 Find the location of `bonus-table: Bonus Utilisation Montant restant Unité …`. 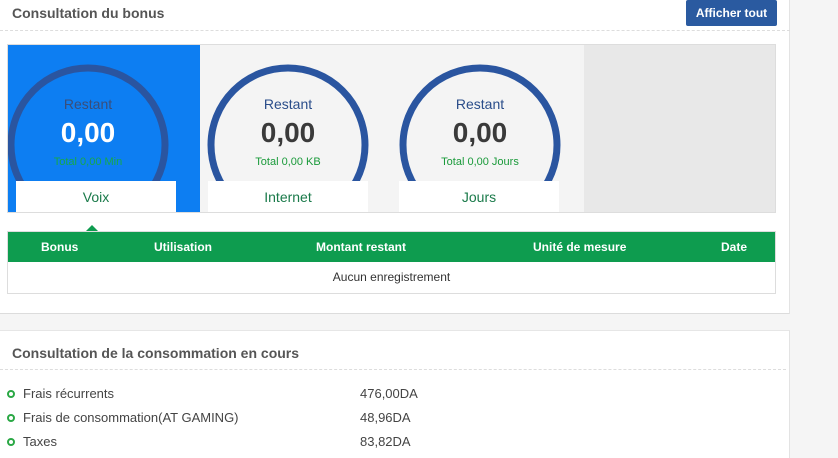

bonus-table: Bonus Utilisation Montant restant Unité … is located at coordinates (391, 262).